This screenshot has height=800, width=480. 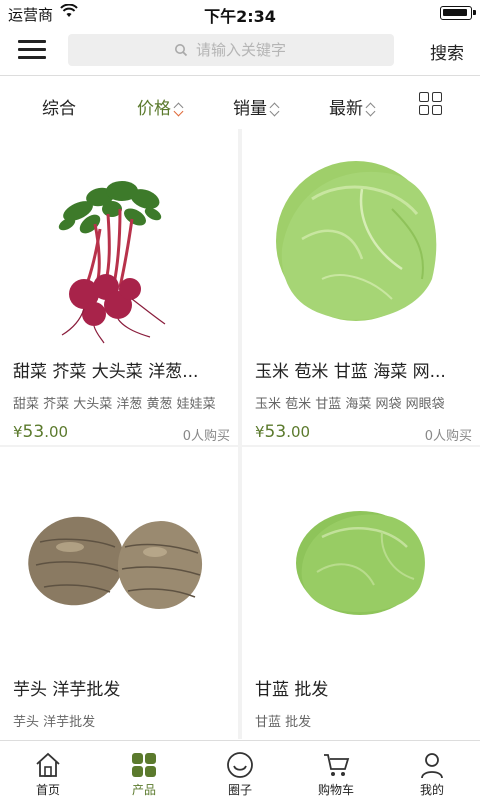 What do you see at coordinates (67, 690) in the screenshot?
I see `product-name: 芋头 洋芋批发` at bounding box center [67, 690].